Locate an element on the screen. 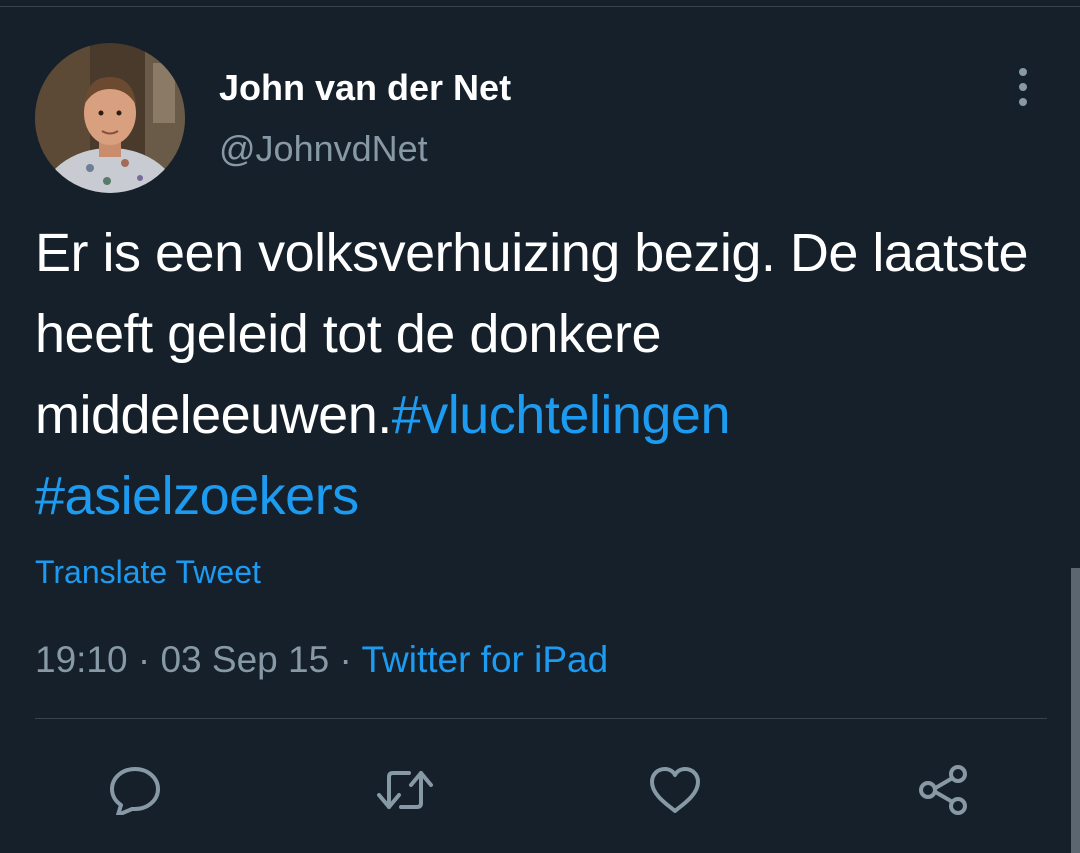 The height and width of the screenshot is (853, 1080). action-divider is located at coordinates (541, 718).